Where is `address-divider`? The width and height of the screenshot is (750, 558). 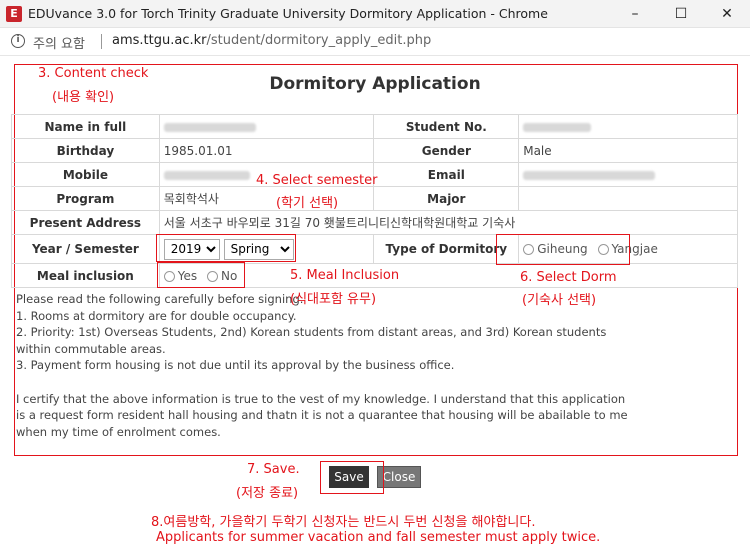
address-divider is located at coordinates (101, 41).